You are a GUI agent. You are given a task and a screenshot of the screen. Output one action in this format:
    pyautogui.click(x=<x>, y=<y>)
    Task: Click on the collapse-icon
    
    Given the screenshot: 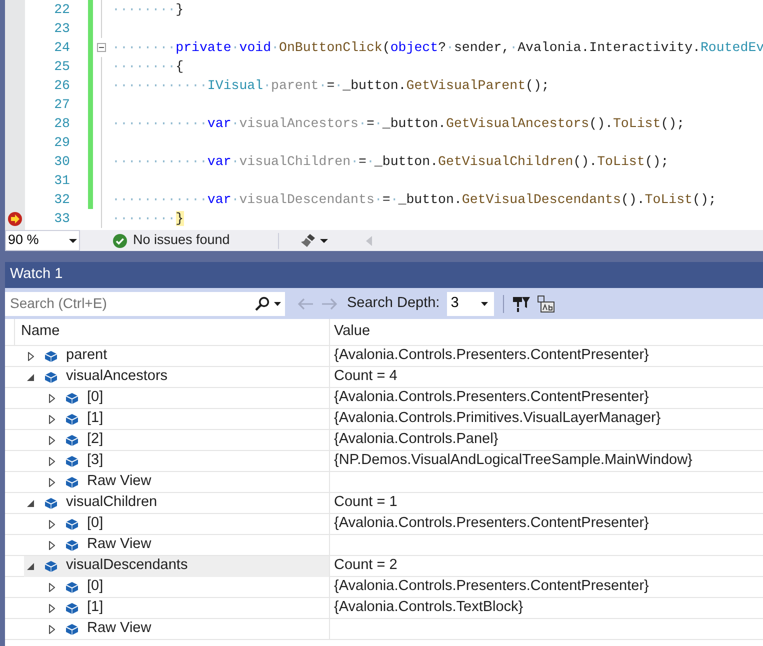 What is the action you would take?
    pyautogui.click(x=101, y=47)
    